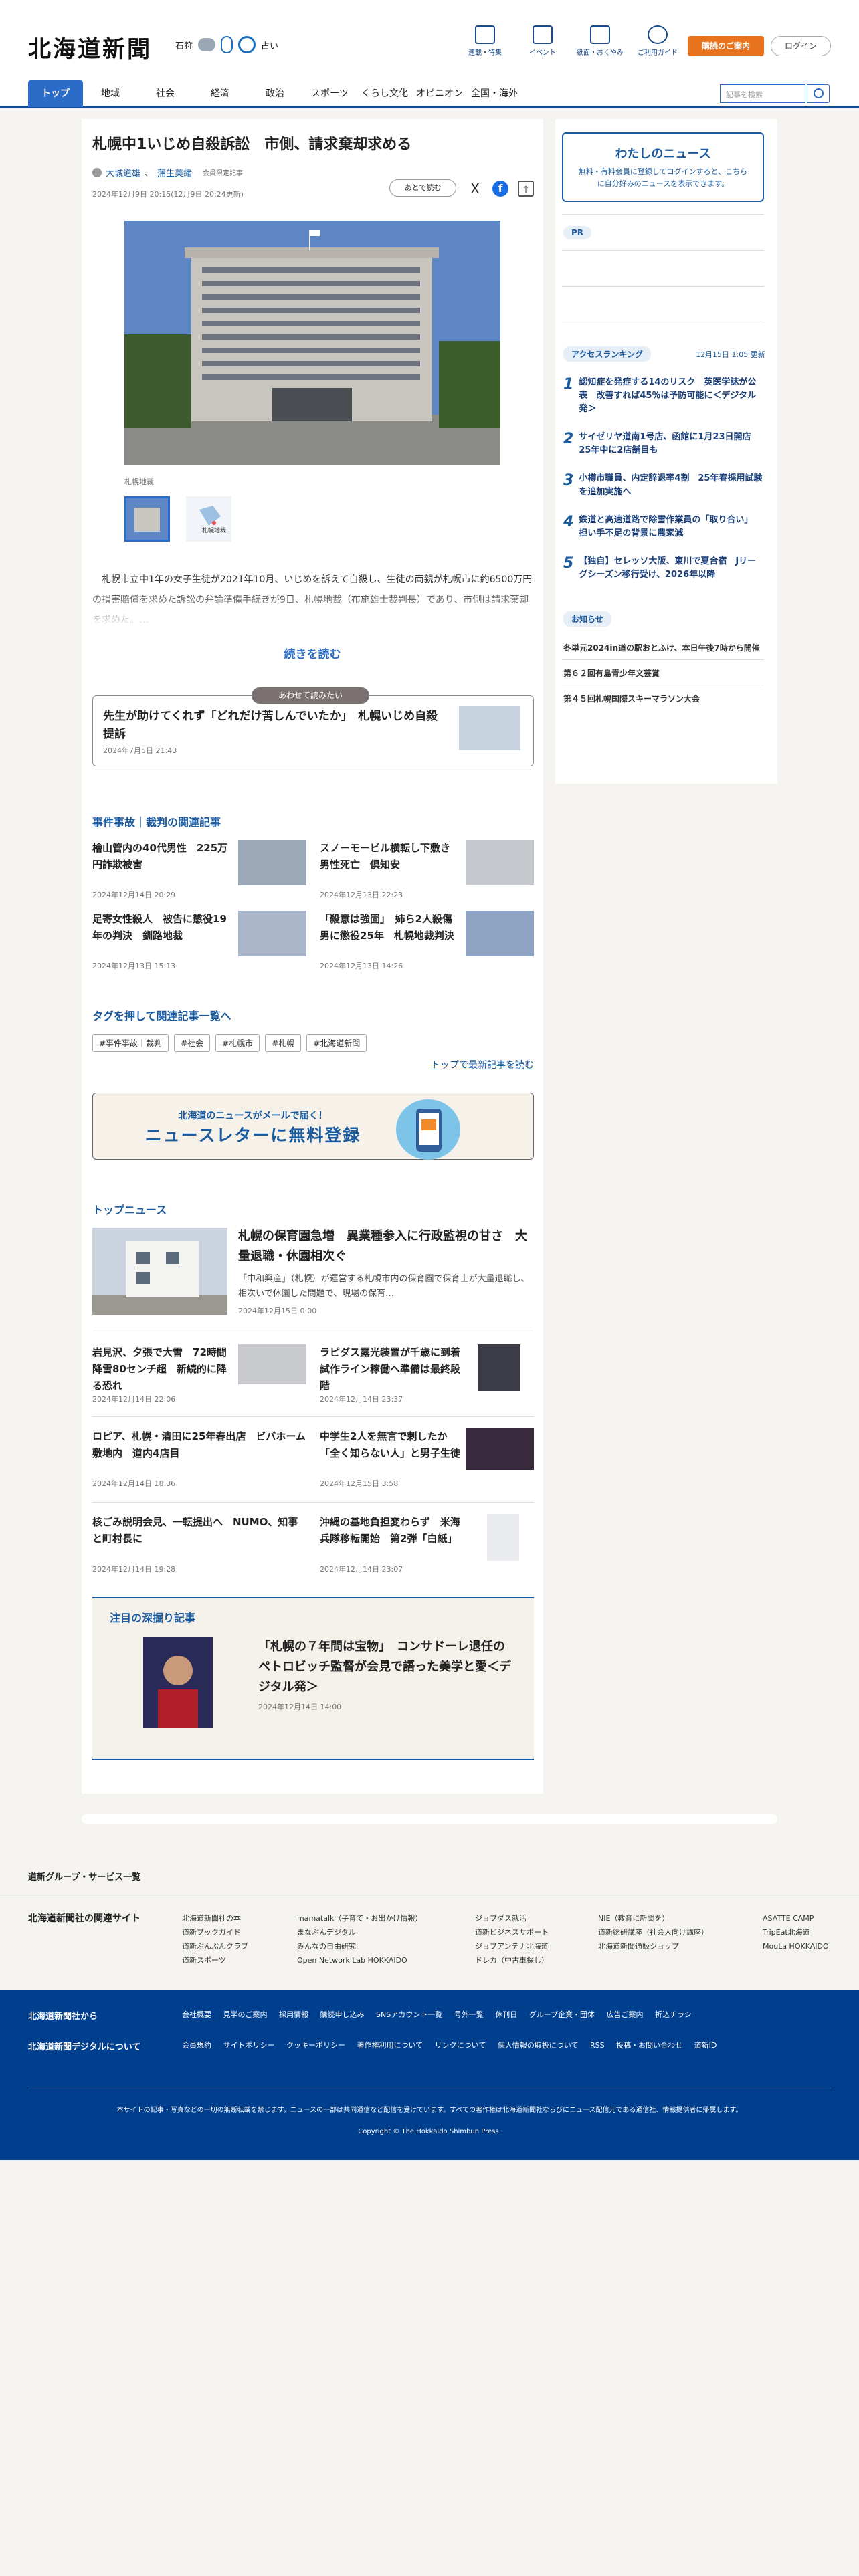 This screenshot has height=2576, width=859. Describe the element at coordinates (512, 1932) in the screenshot. I see `related-site-link: 道新ビジネスサポート` at that location.